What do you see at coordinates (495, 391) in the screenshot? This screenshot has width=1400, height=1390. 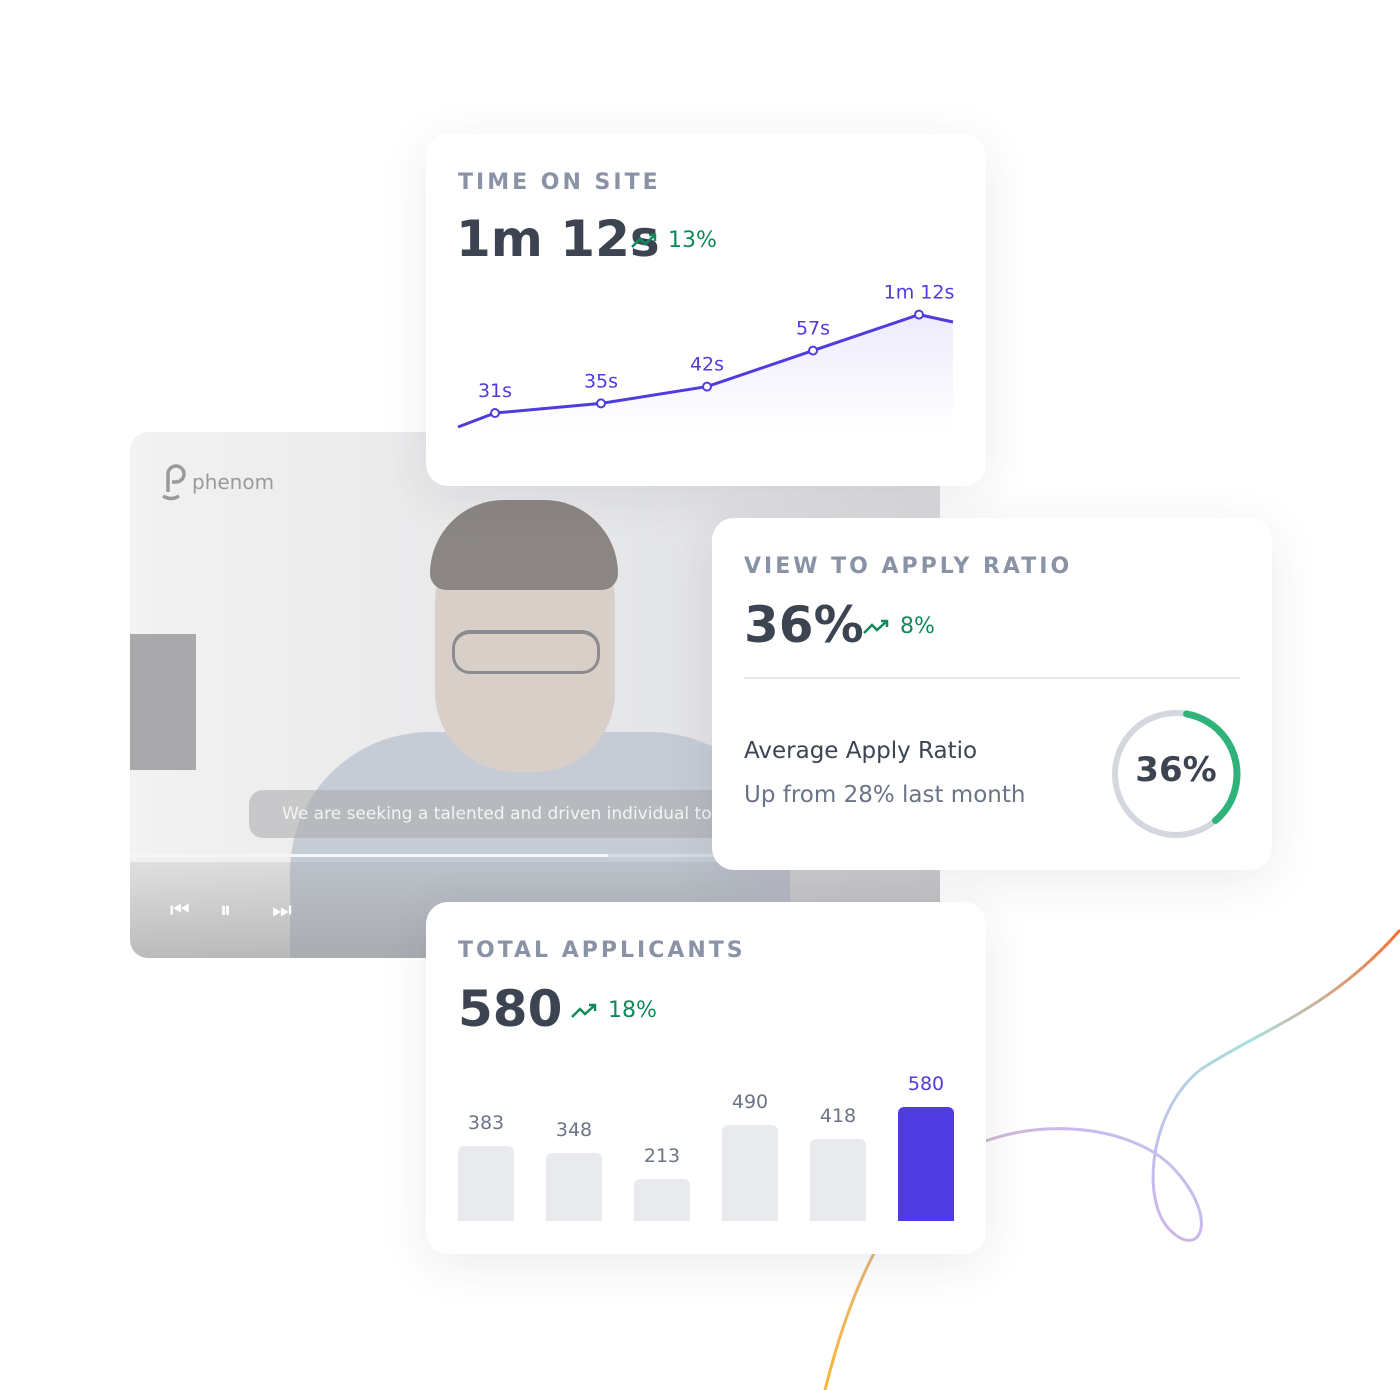 I see `point-label: 31s` at bounding box center [495, 391].